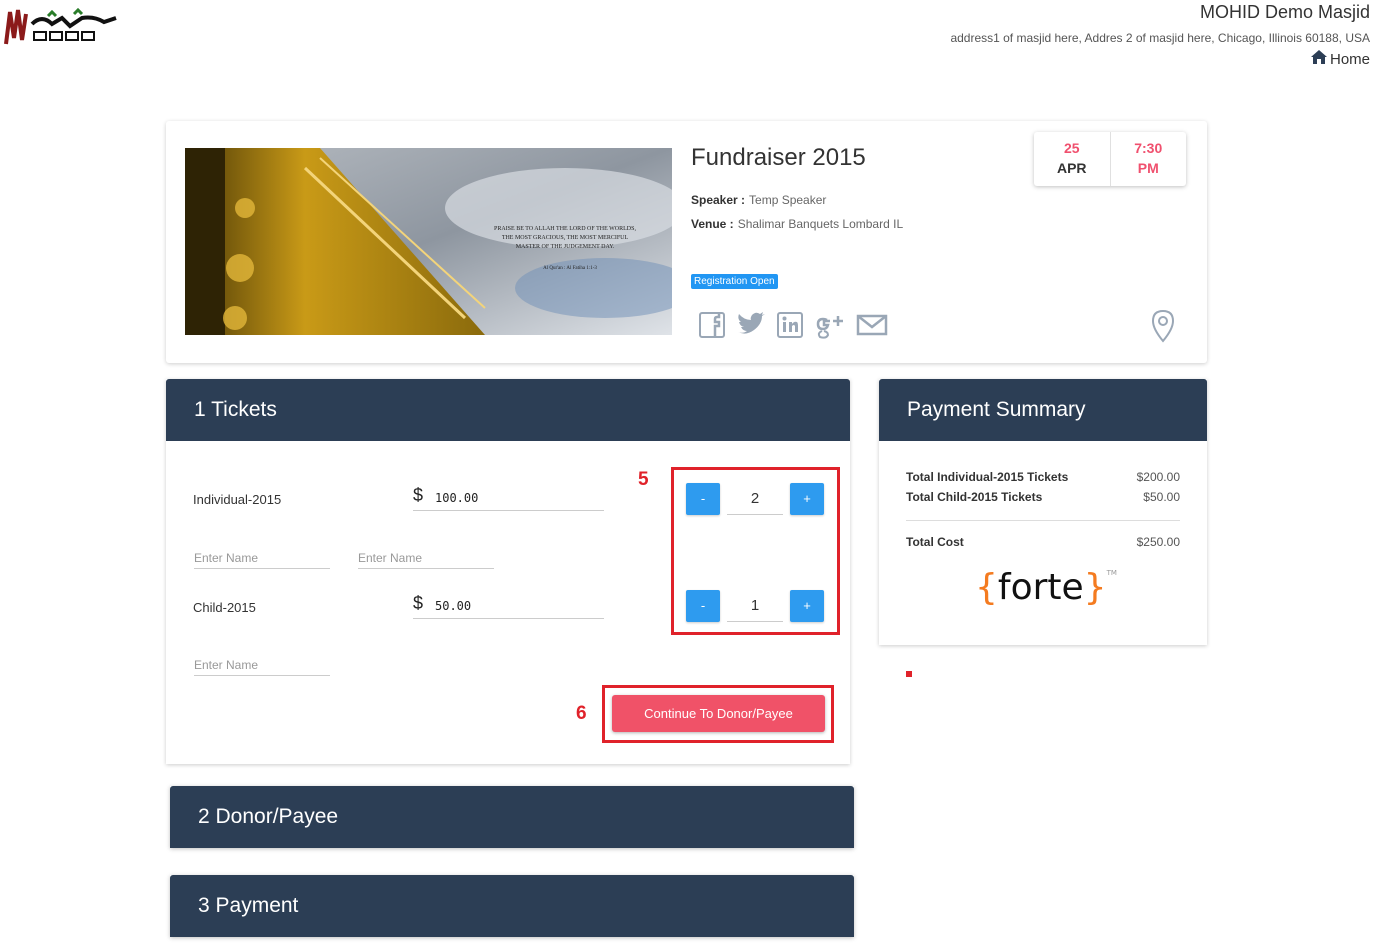  What do you see at coordinates (63, 27) in the screenshot?
I see `mohid-logo` at bounding box center [63, 27].